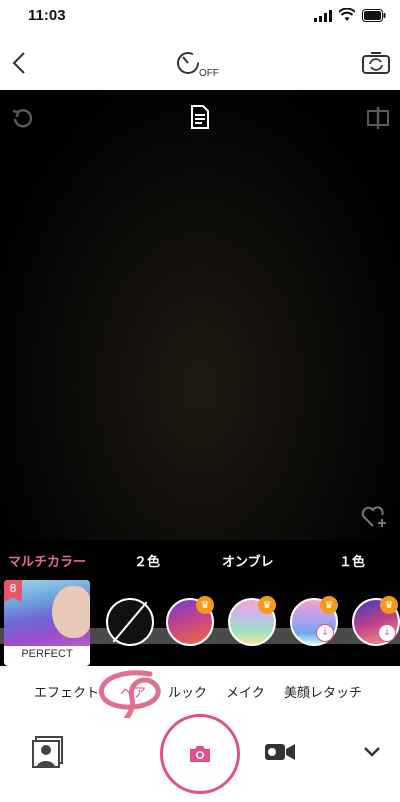  I want to click on camera-flip-icon, so click(376, 63).